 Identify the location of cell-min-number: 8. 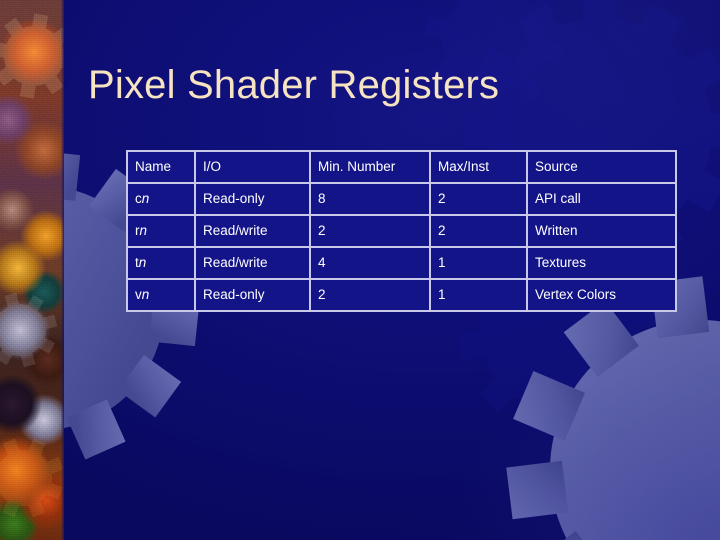
(370, 199).